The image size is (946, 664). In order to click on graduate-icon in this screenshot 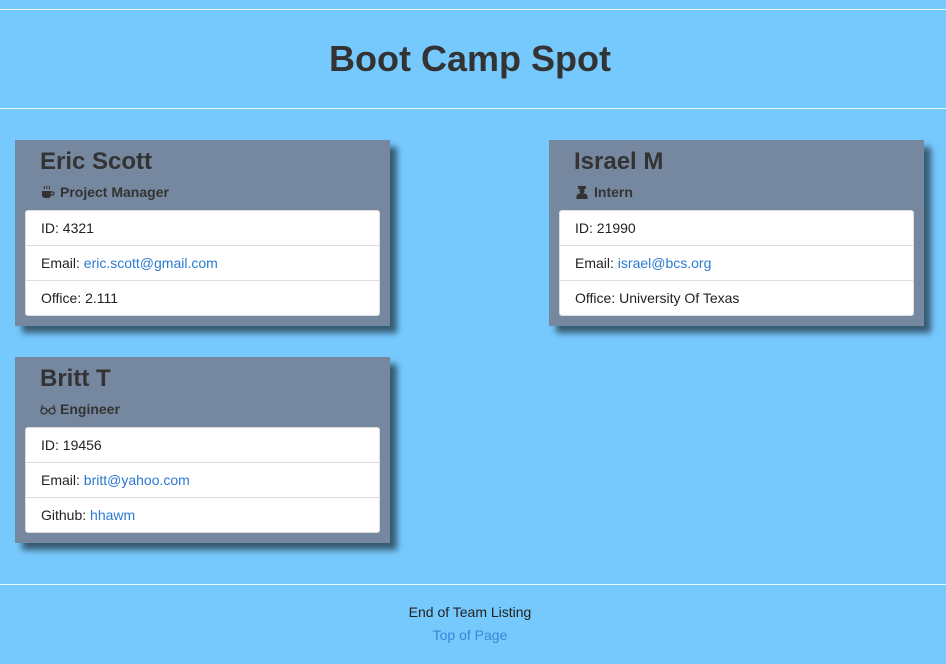, I will do `click(582, 192)`.